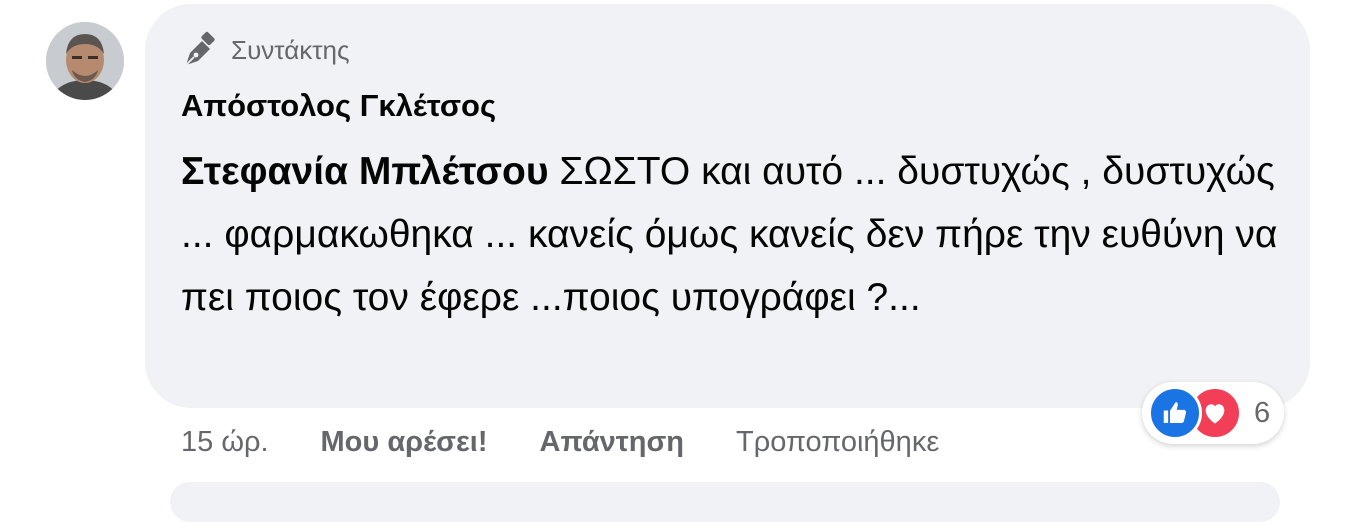  What do you see at coordinates (404, 442) in the screenshot?
I see `like-button: Μου αρέσει!` at bounding box center [404, 442].